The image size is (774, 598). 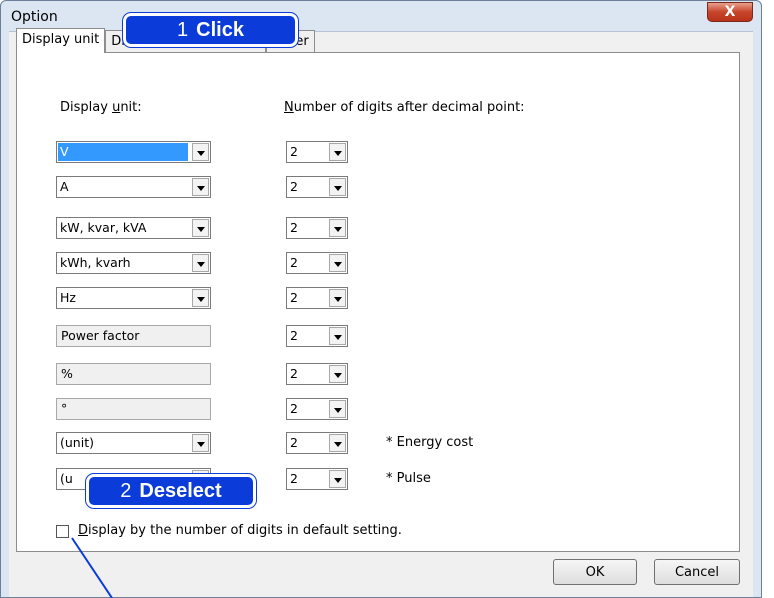 I want to click on unit-select: V, so click(x=133, y=152).